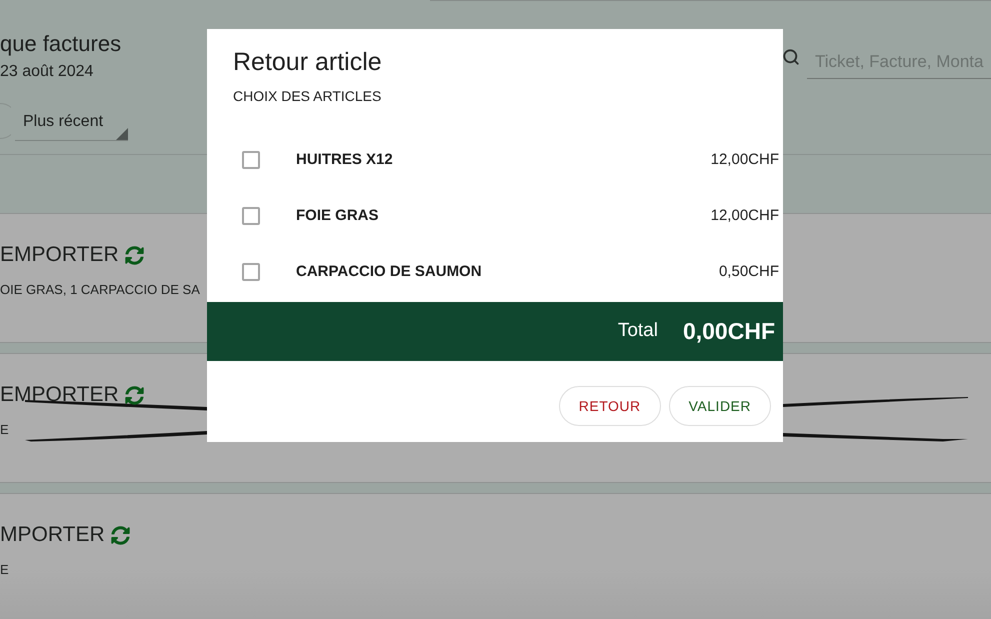  Describe the element at coordinates (638, 331) in the screenshot. I see `total-label: Total` at that location.